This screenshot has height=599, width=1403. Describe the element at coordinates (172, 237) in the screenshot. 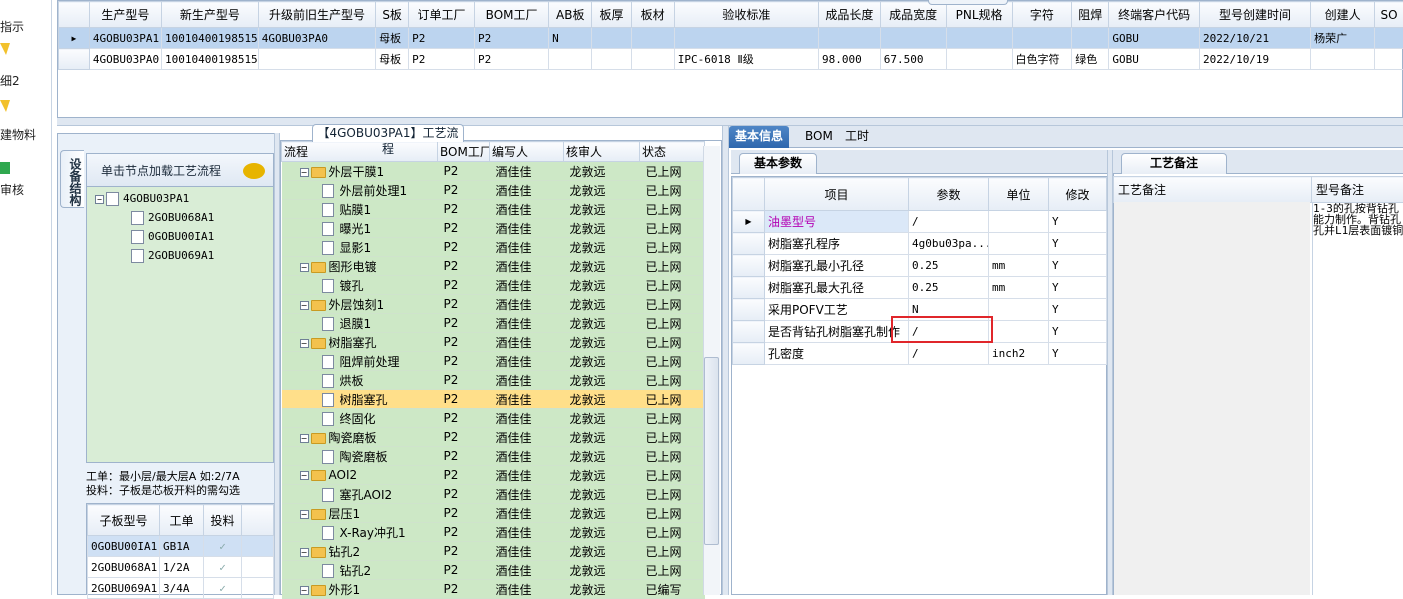

I see `tree-child: 0GOBU00IA1` at that location.